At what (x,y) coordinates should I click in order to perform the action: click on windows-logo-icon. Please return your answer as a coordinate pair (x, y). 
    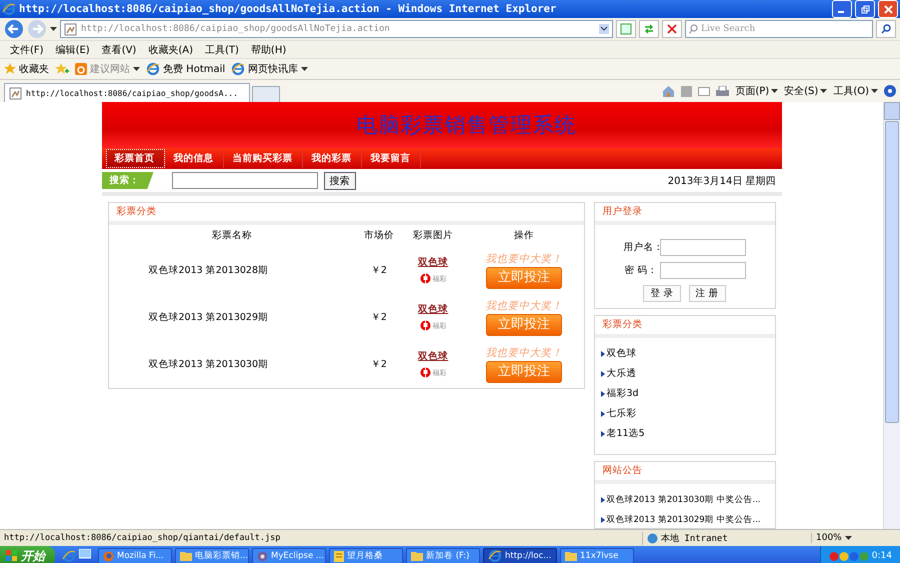
    Looking at the image, I should click on (12, 556).